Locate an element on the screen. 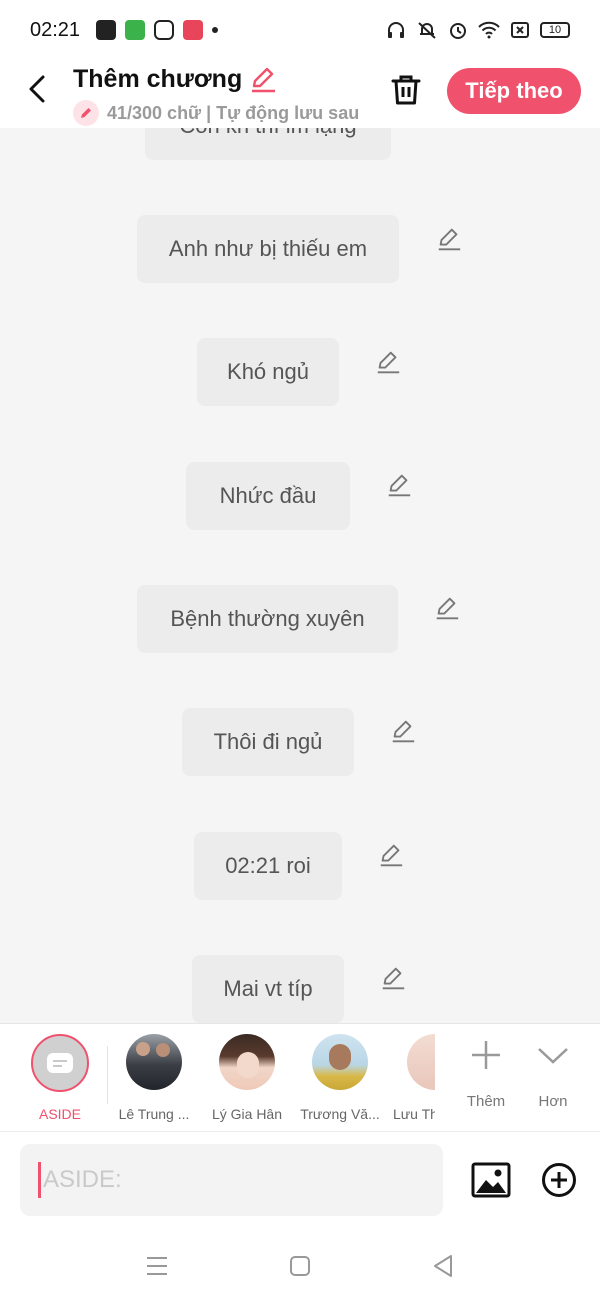 The width and height of the screenshot is (600, 1300). system-icons: 10 is located at coordinates (478, 30).